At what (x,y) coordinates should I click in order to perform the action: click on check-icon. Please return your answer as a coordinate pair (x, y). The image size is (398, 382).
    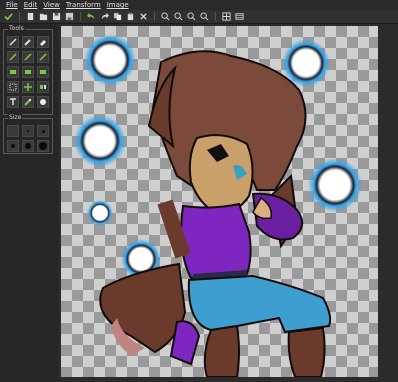
    Looking at the image, I should click on (8, 16).